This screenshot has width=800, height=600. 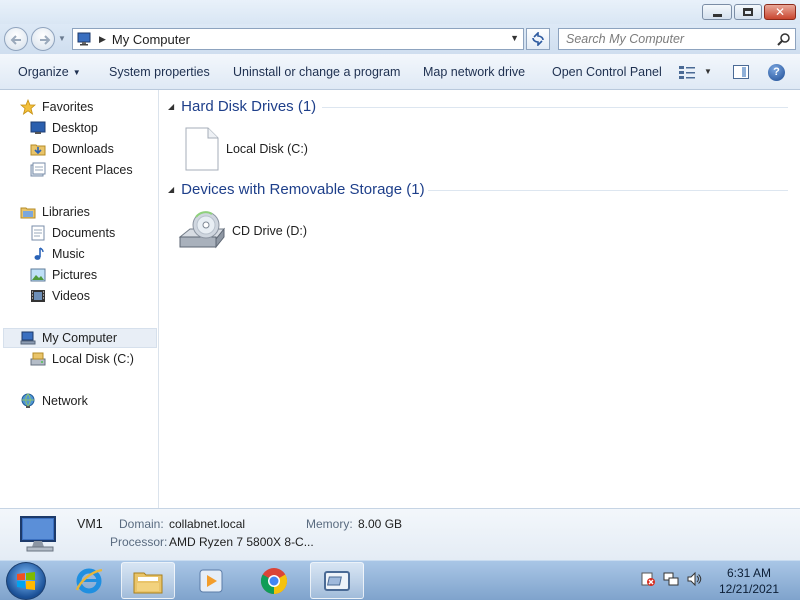 What do you see at coordinates (380, 524) in the screenshot?
I see `memory-value: 8.00 GB` at bounding box center [380, 524].